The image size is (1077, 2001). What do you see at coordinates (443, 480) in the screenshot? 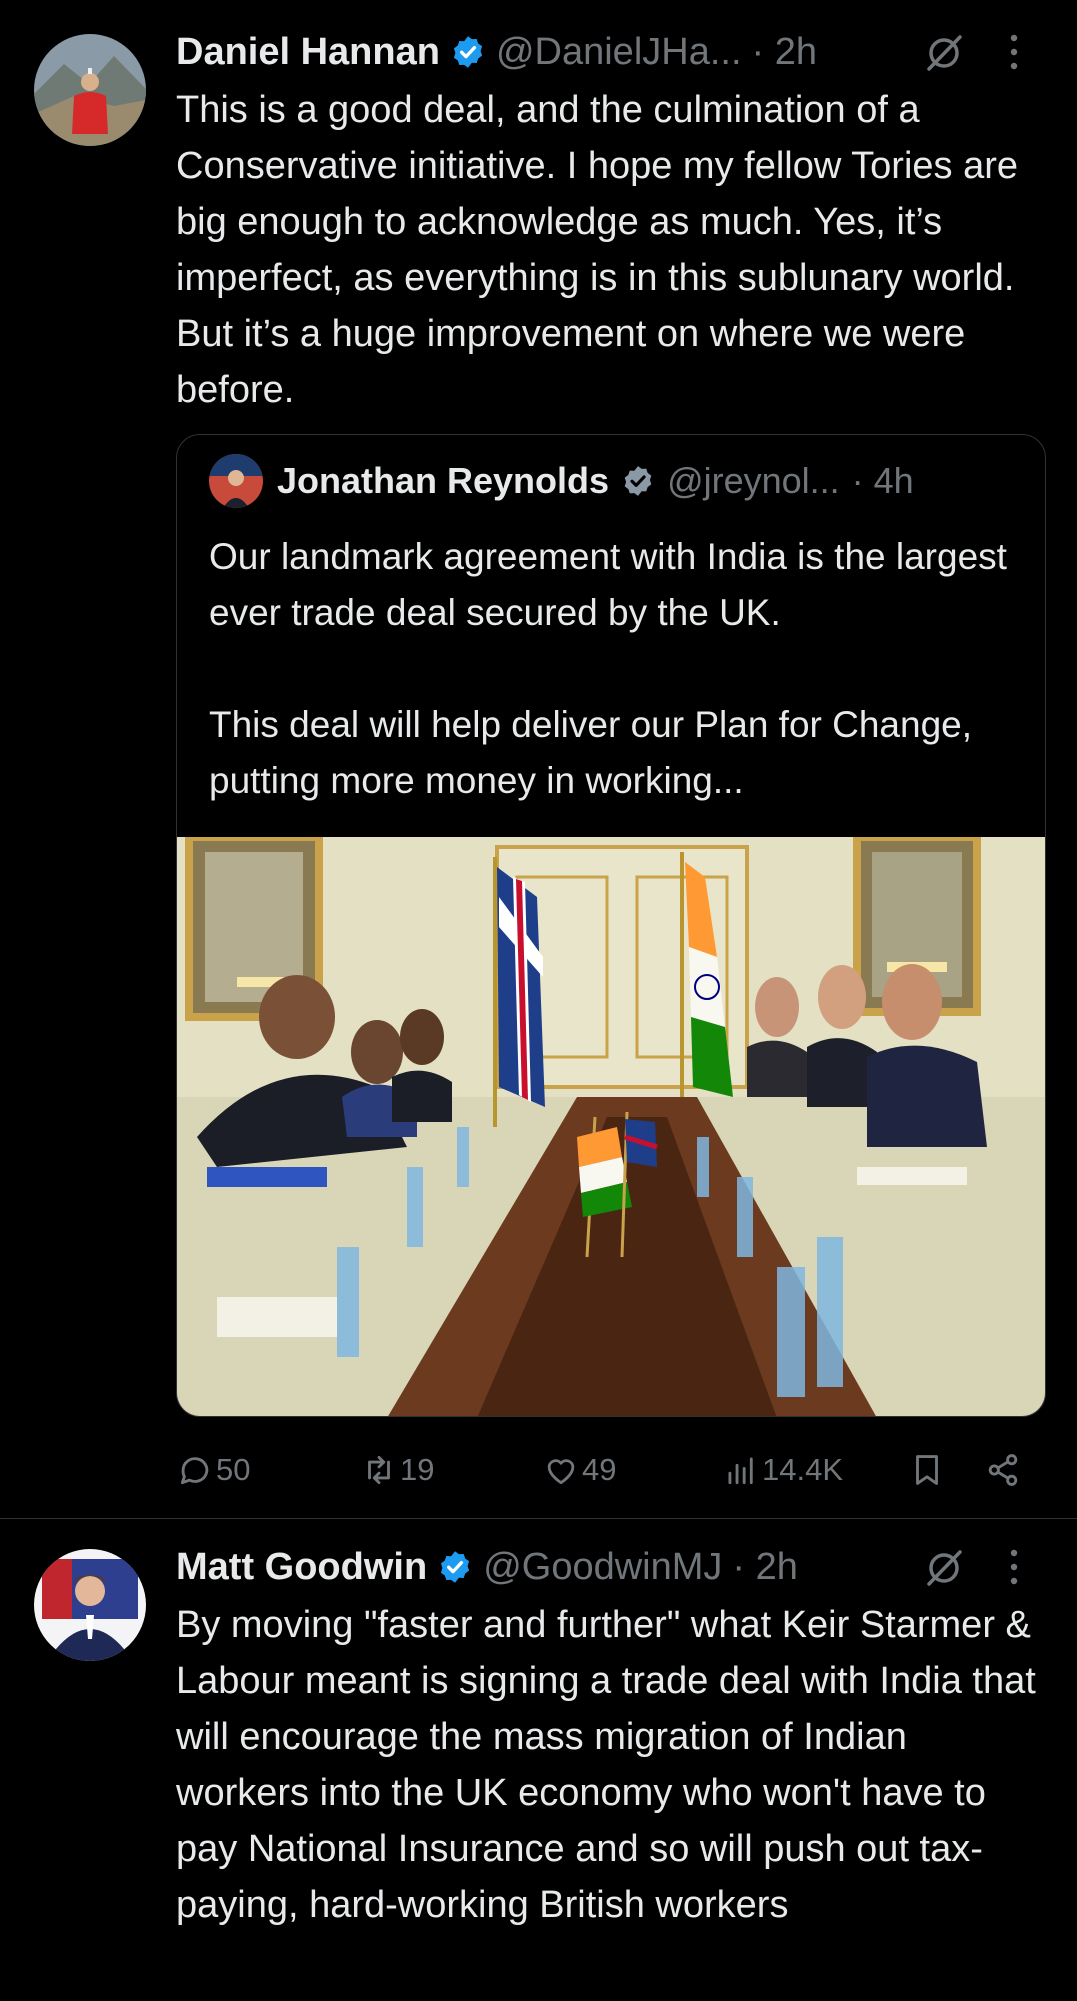
I see `quoted-author-name: Jonathan Reynolds` at bounding box center [443, 480].